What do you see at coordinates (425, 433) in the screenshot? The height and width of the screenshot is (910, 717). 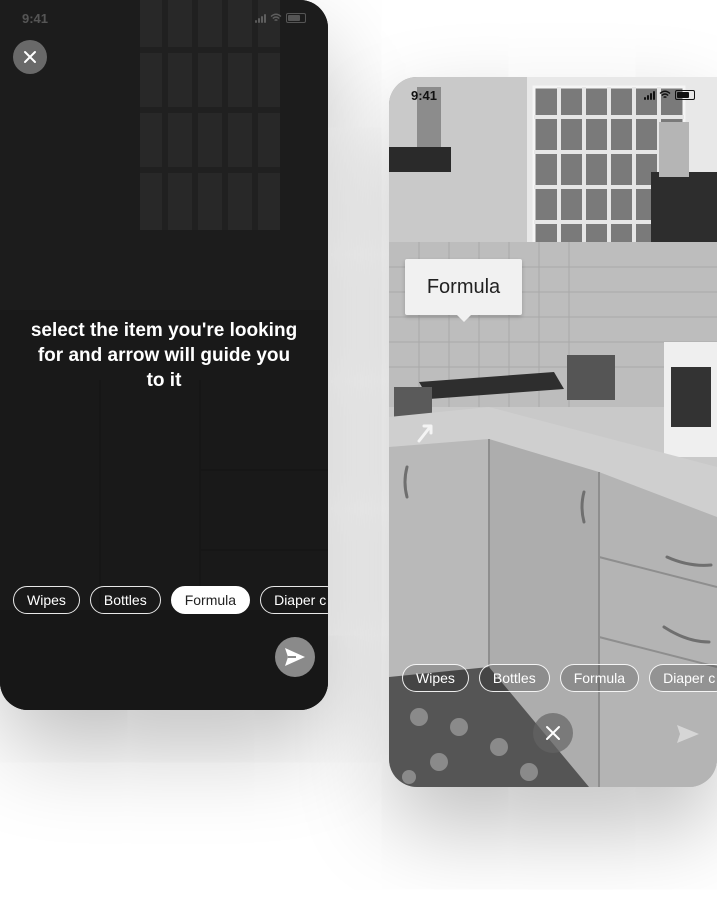 I see `direction-arrow-icon` at bounding box center [425, 433].